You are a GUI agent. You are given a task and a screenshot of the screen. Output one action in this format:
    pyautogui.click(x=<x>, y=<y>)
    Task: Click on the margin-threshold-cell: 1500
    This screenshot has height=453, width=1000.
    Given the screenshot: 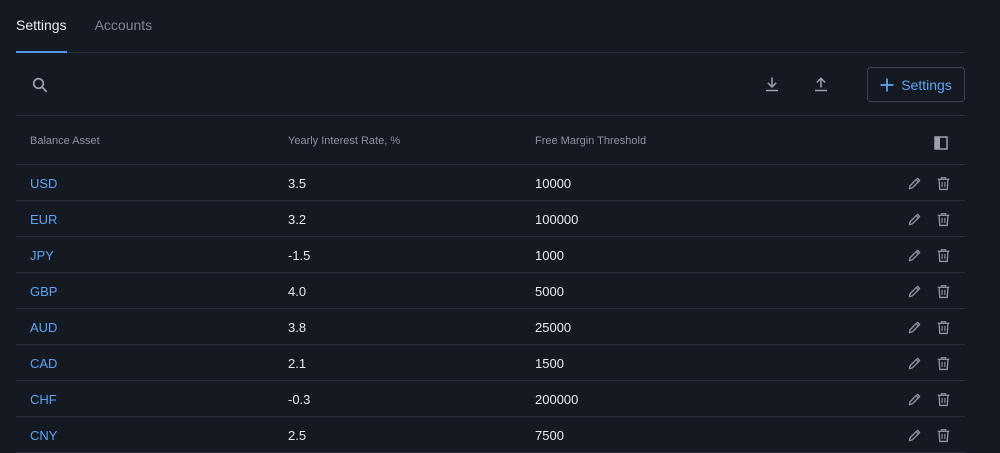 What is the action you would take?
    pyautogui.click(x=549, y=363)
    